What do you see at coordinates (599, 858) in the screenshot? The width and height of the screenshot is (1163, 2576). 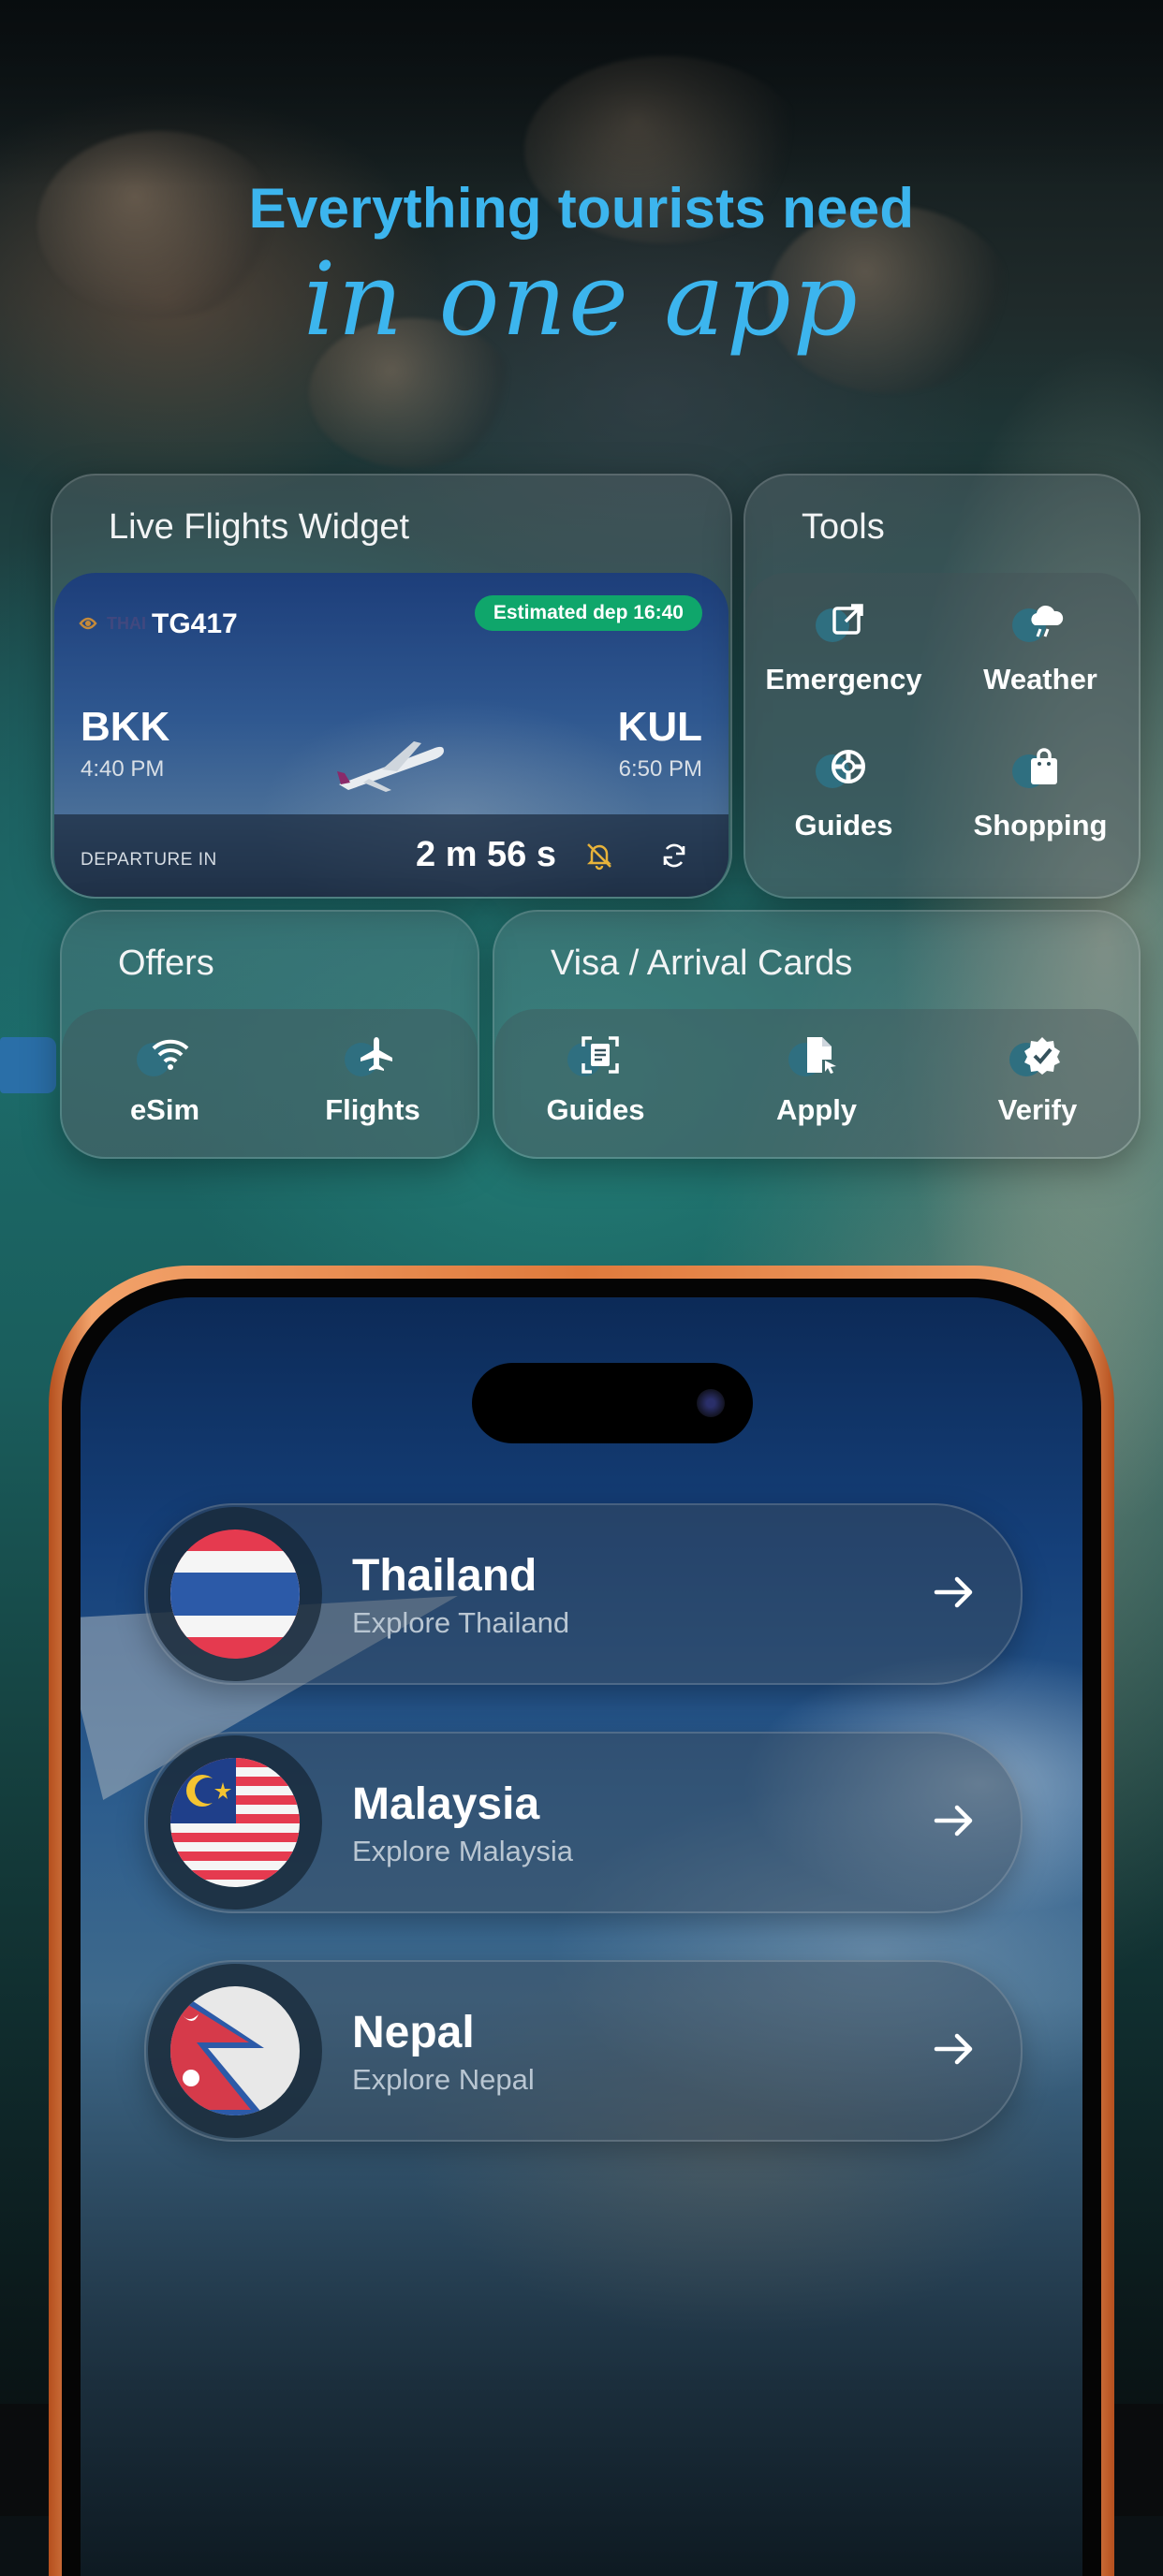 I see `alarm-off-icon` at bounding box center [599, 858].